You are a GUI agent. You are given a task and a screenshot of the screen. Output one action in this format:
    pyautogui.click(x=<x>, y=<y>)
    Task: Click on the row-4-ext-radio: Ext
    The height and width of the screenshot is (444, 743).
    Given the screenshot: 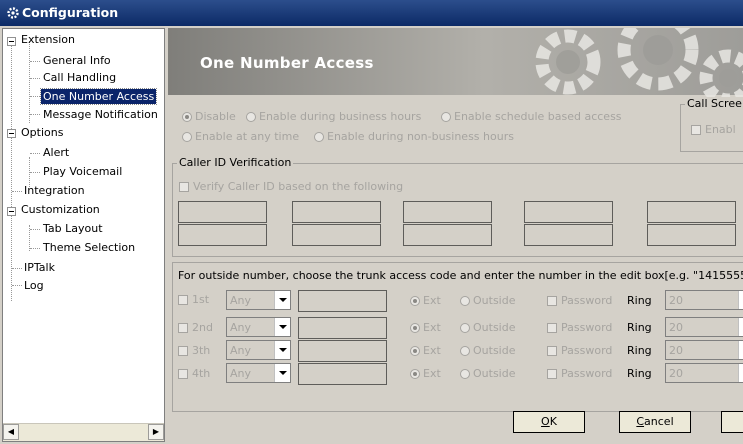 What is the action you would take?
    pyautogui.click(x=425, y=373)
    